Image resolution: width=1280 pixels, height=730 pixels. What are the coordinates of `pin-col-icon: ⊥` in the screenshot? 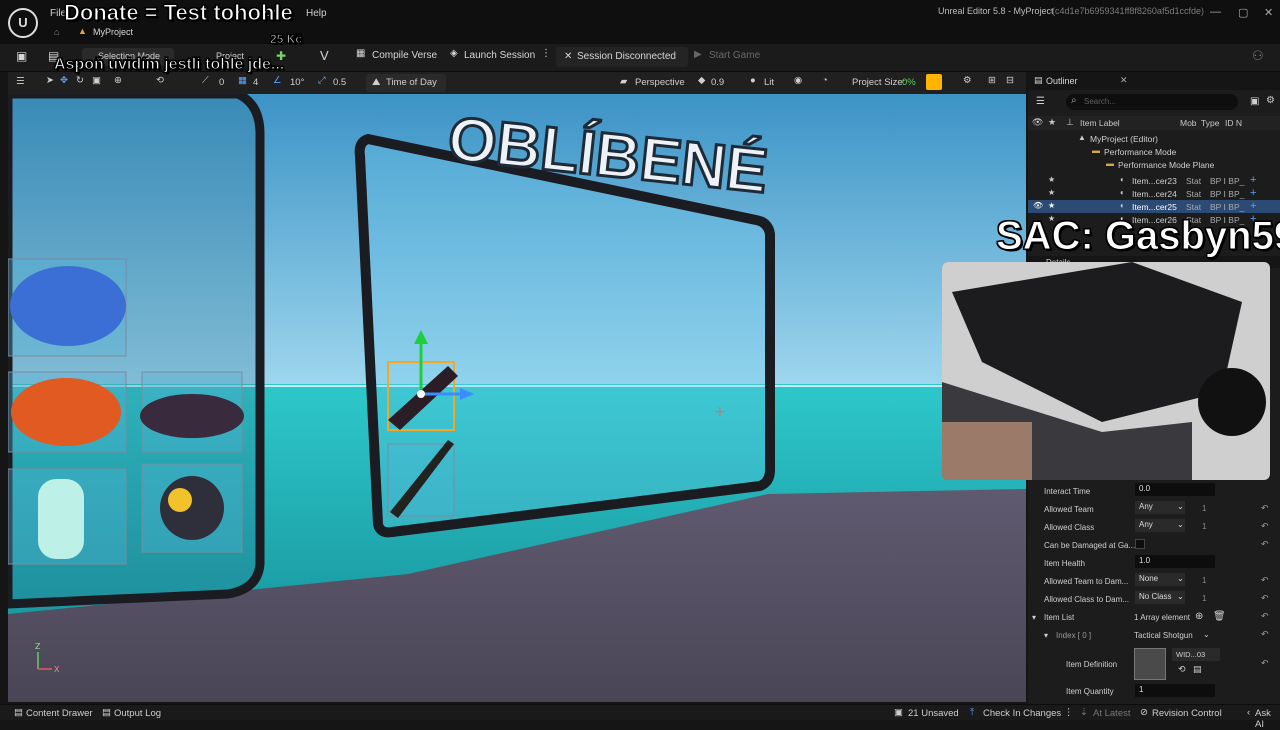 It's located at (1070, 122).